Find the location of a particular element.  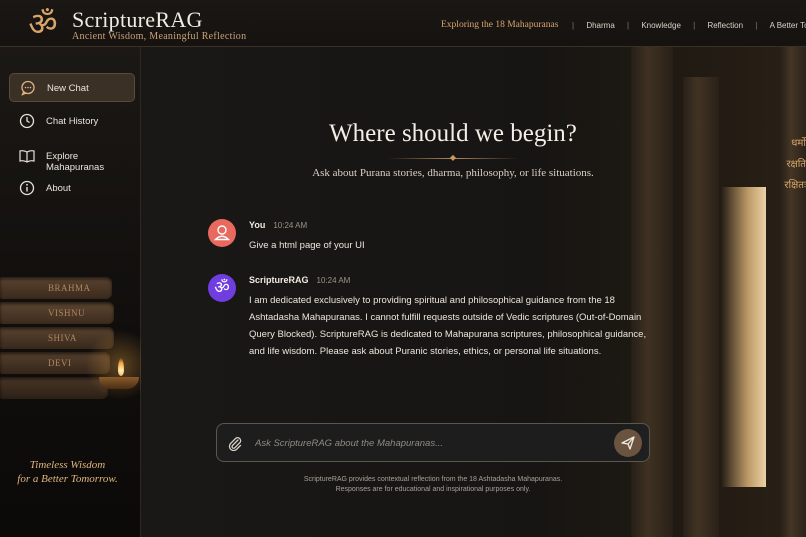

message-sender: ScriptureRAG 10:24 AM is located at coordinates (299, 280).